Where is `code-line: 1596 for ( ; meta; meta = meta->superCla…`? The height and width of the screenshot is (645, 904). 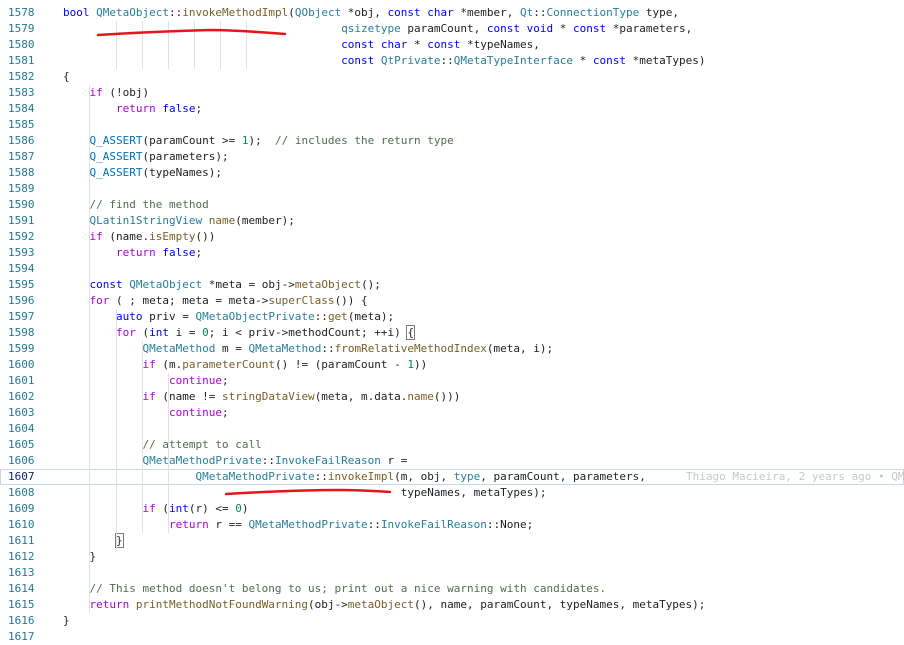 code-line: 1596 for ( ; meta; meta = meta->superCla… is located at coordinates (452, 301).